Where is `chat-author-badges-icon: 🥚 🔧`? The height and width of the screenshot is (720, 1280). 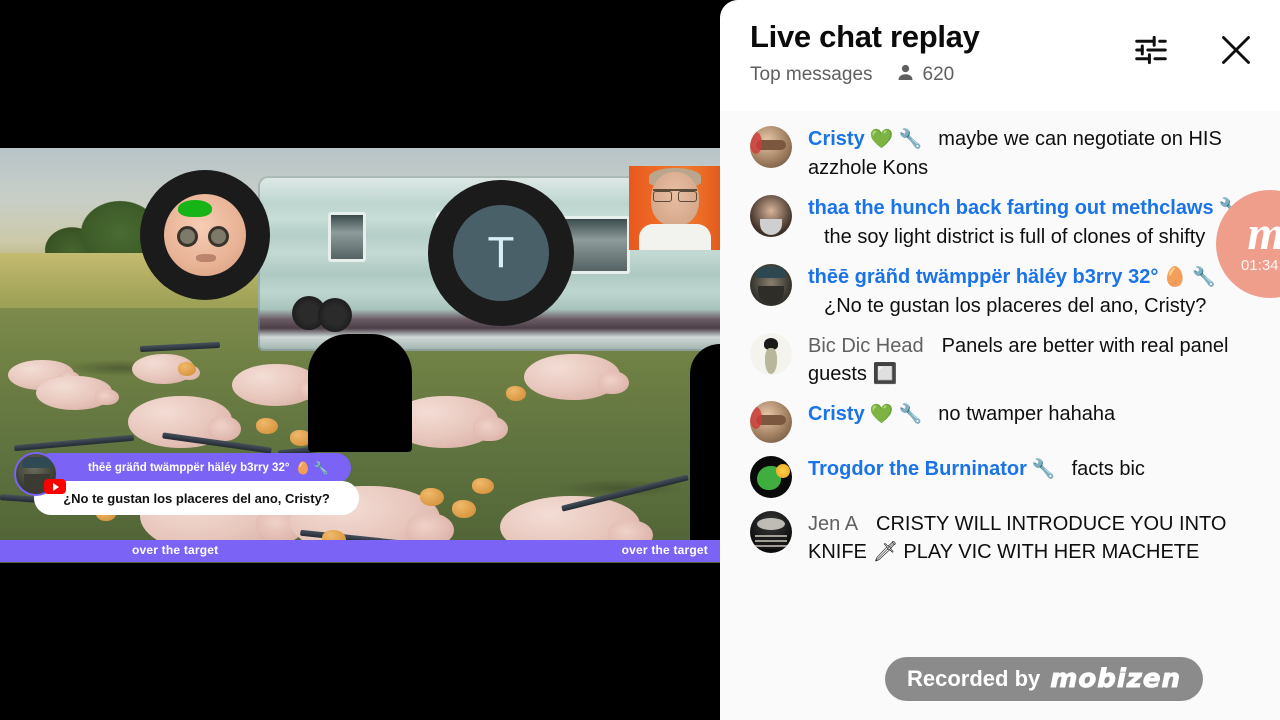
chat-author-badges-icon: 🥚 🔧 is located at coordinates (1189, 277).